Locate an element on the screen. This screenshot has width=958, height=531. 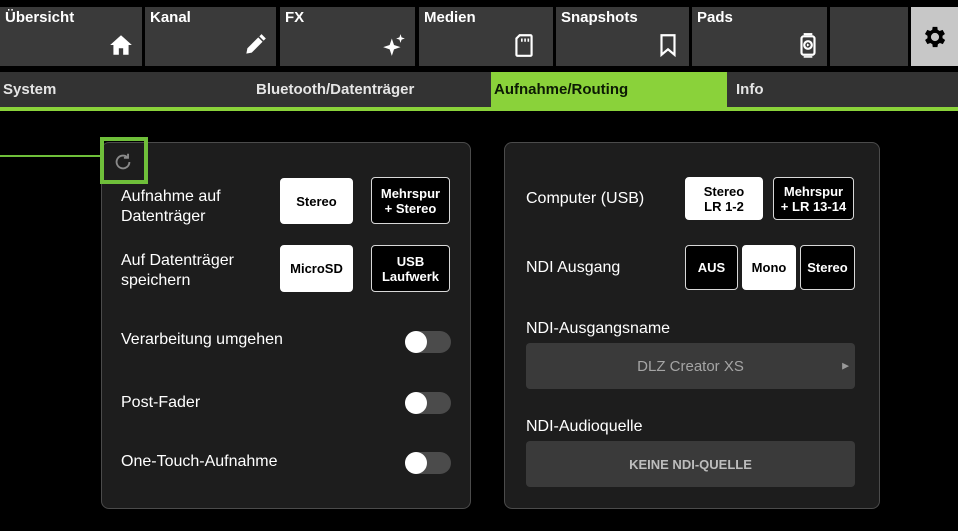
label-line: Aufnahme auf is located at coordinates (171, 196).